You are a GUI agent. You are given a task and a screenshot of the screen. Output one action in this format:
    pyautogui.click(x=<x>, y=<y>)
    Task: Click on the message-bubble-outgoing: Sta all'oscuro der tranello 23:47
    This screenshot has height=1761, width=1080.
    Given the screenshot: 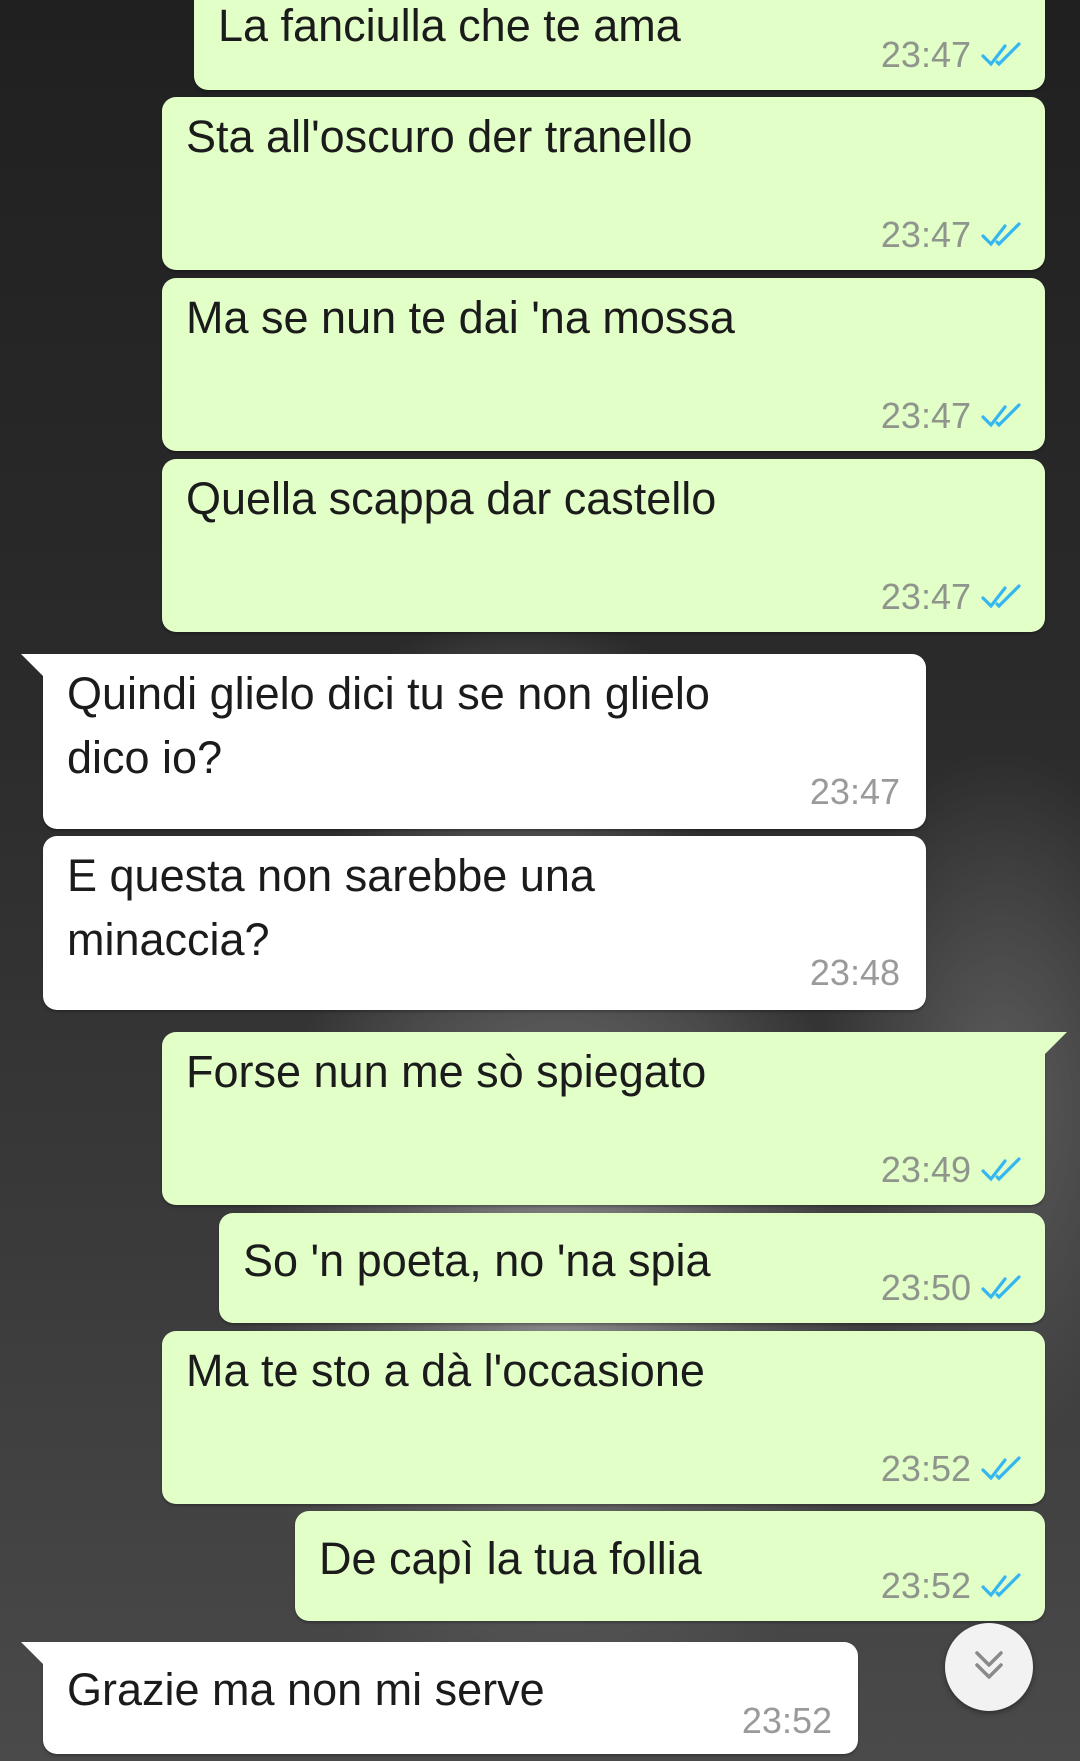 What is the action you would take?
    pyautogui.click(x=603, y=183)
    